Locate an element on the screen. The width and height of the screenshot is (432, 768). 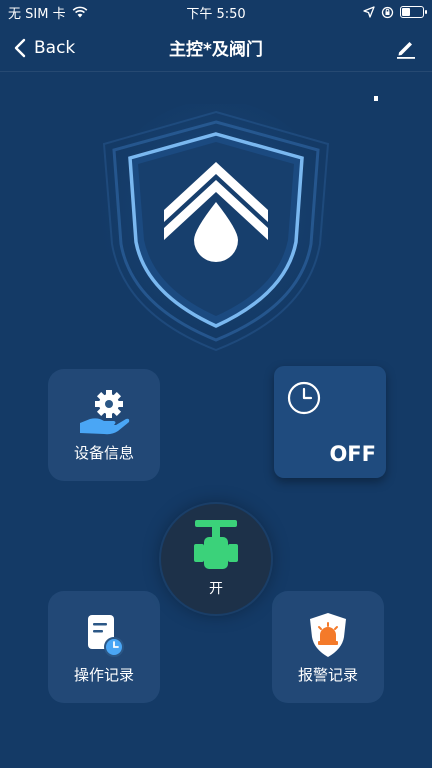
operation-log-label: 操作记录 is located at coordinates (103, 675).